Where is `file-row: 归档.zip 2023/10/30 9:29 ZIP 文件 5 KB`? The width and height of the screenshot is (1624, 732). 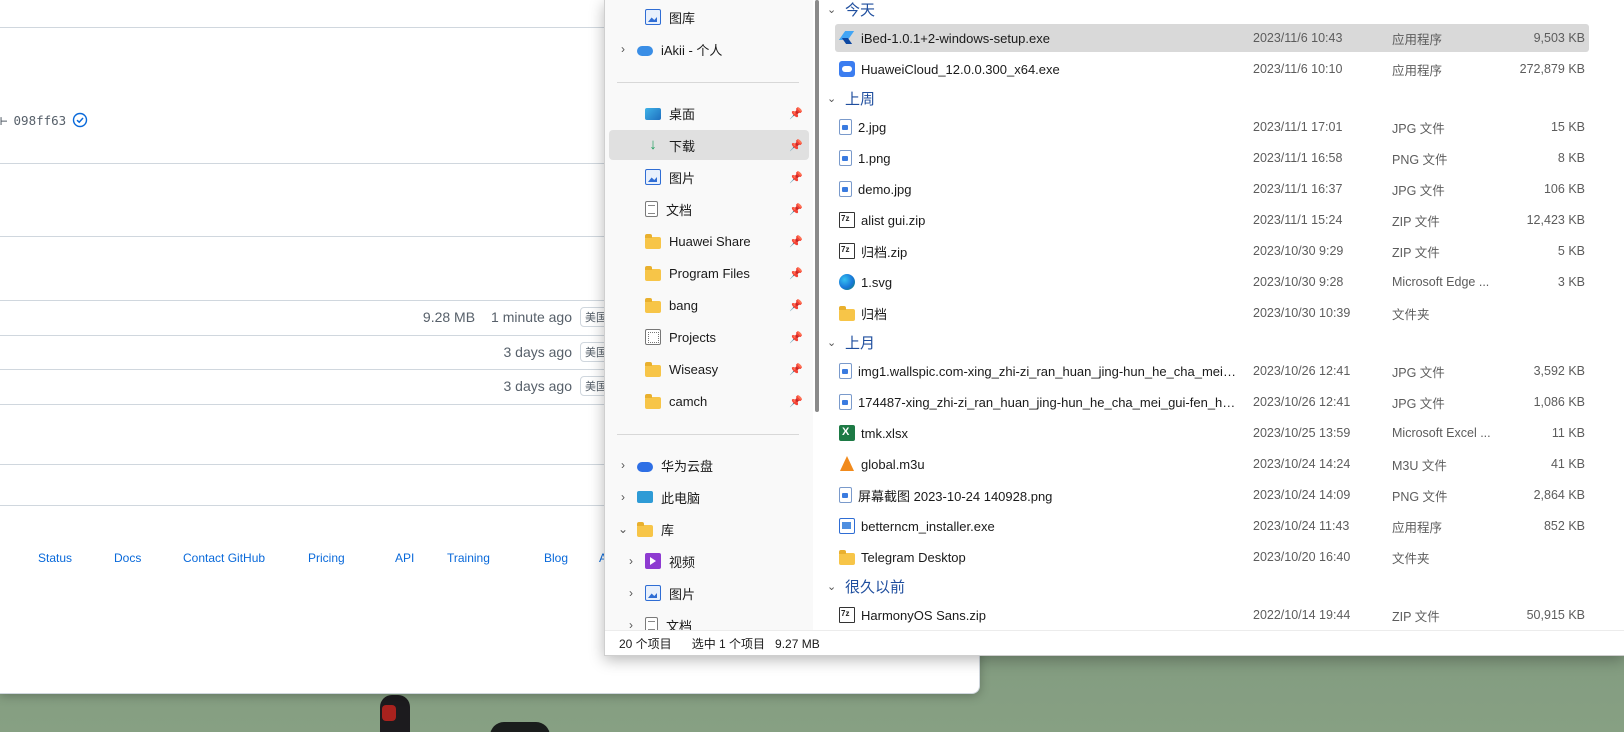 file-row: 归档.zip 2023/10/30 9:29 ZIP 文件 5 KB is located at coordinates (1212, 251).